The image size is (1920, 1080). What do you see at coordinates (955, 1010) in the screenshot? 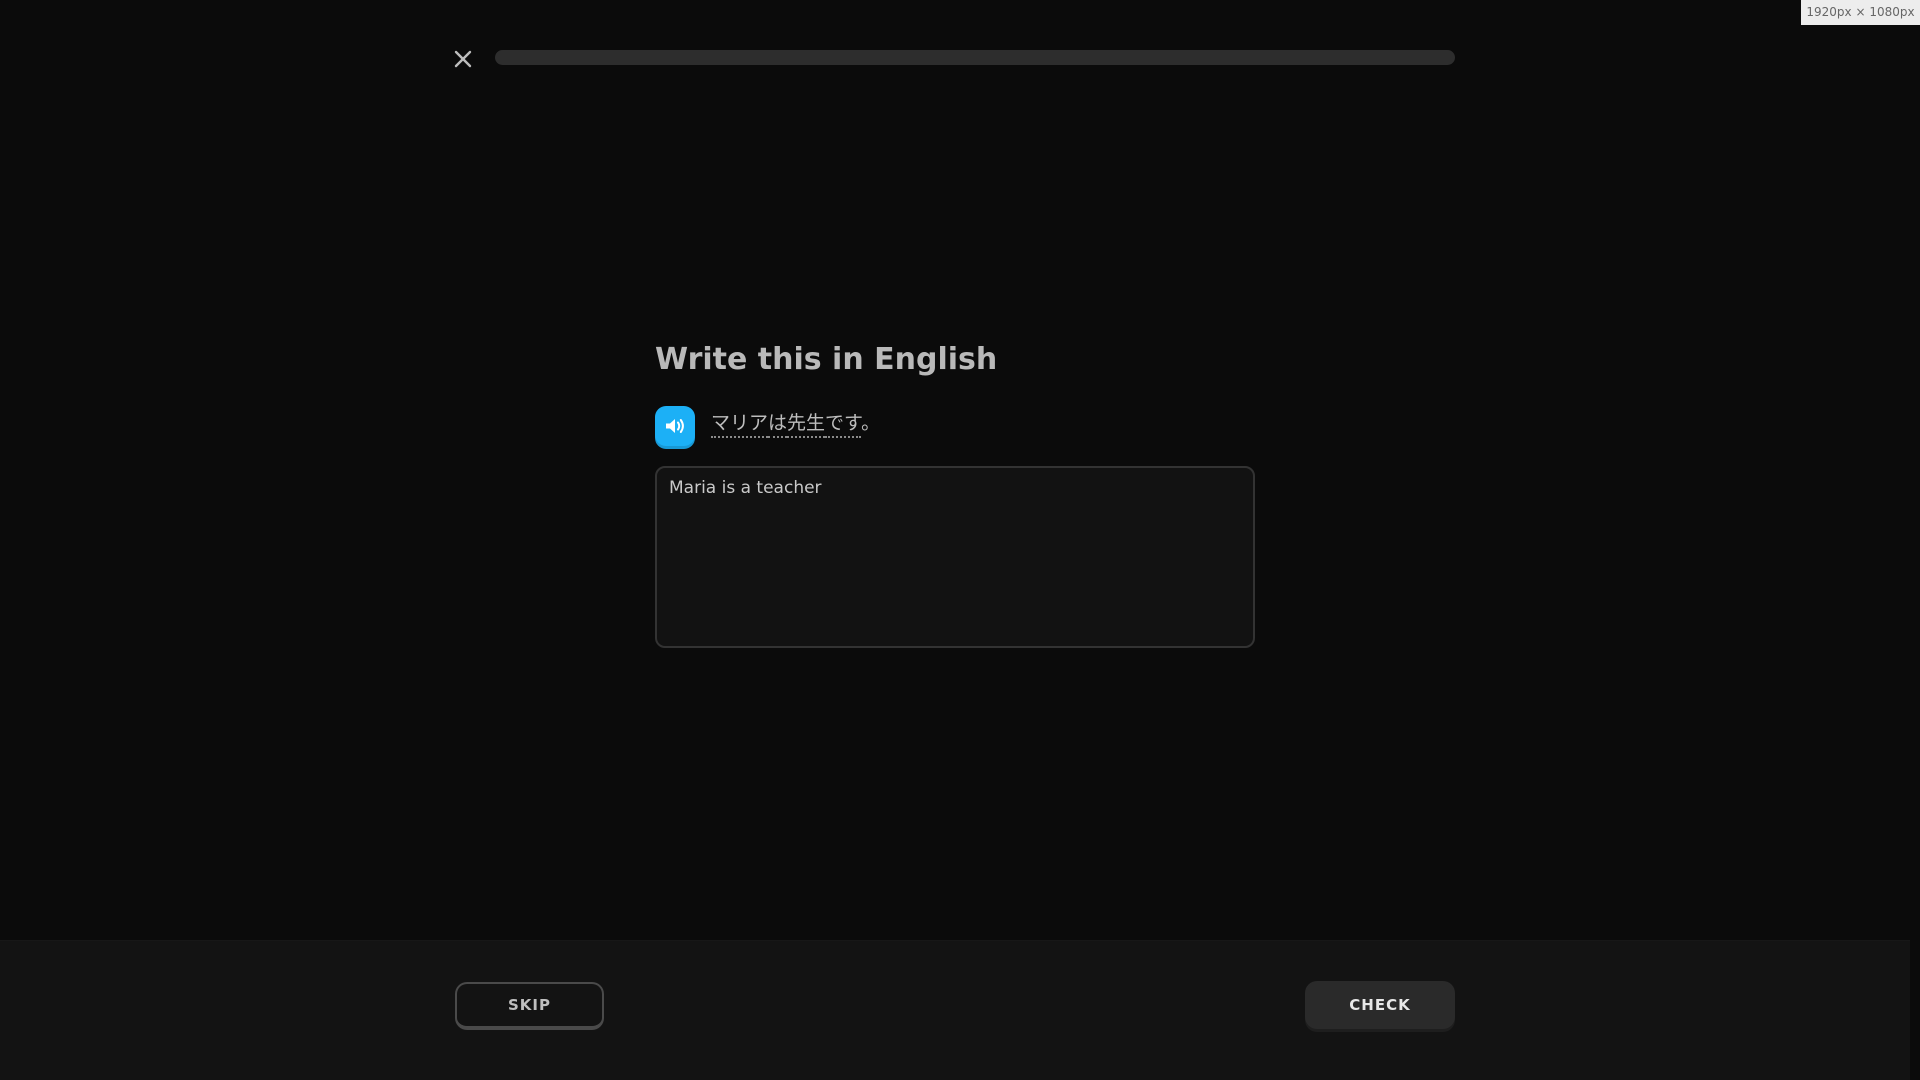
I see `footer-bar` at bounding box center [955, 1010].